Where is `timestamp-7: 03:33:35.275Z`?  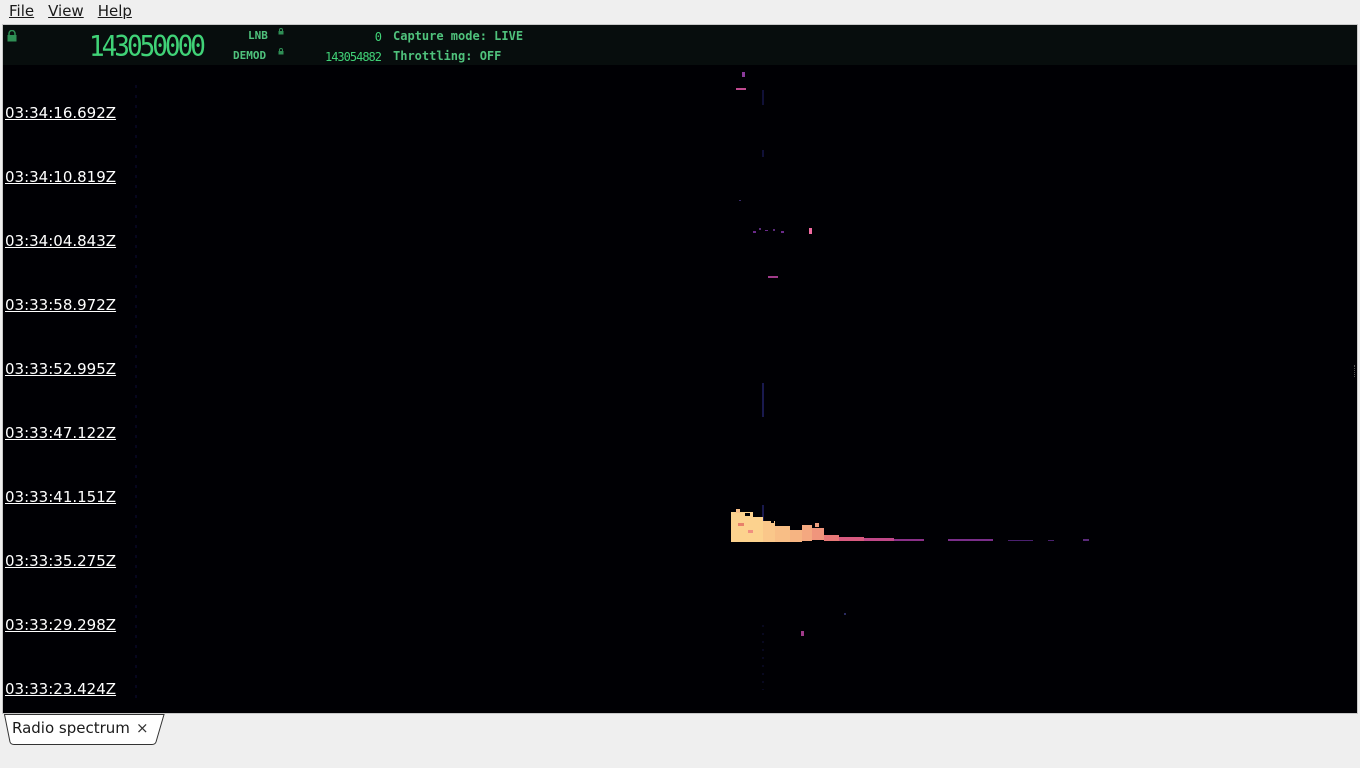
timestamp-7: 03:33:35.275Z is located at coordinates (61, 561).